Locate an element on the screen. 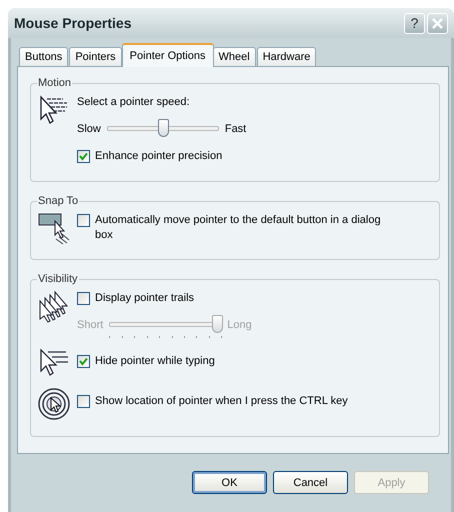 The height and width of the screenshot is (512, 454). slider-thumb is located at coordinates (163, 128).